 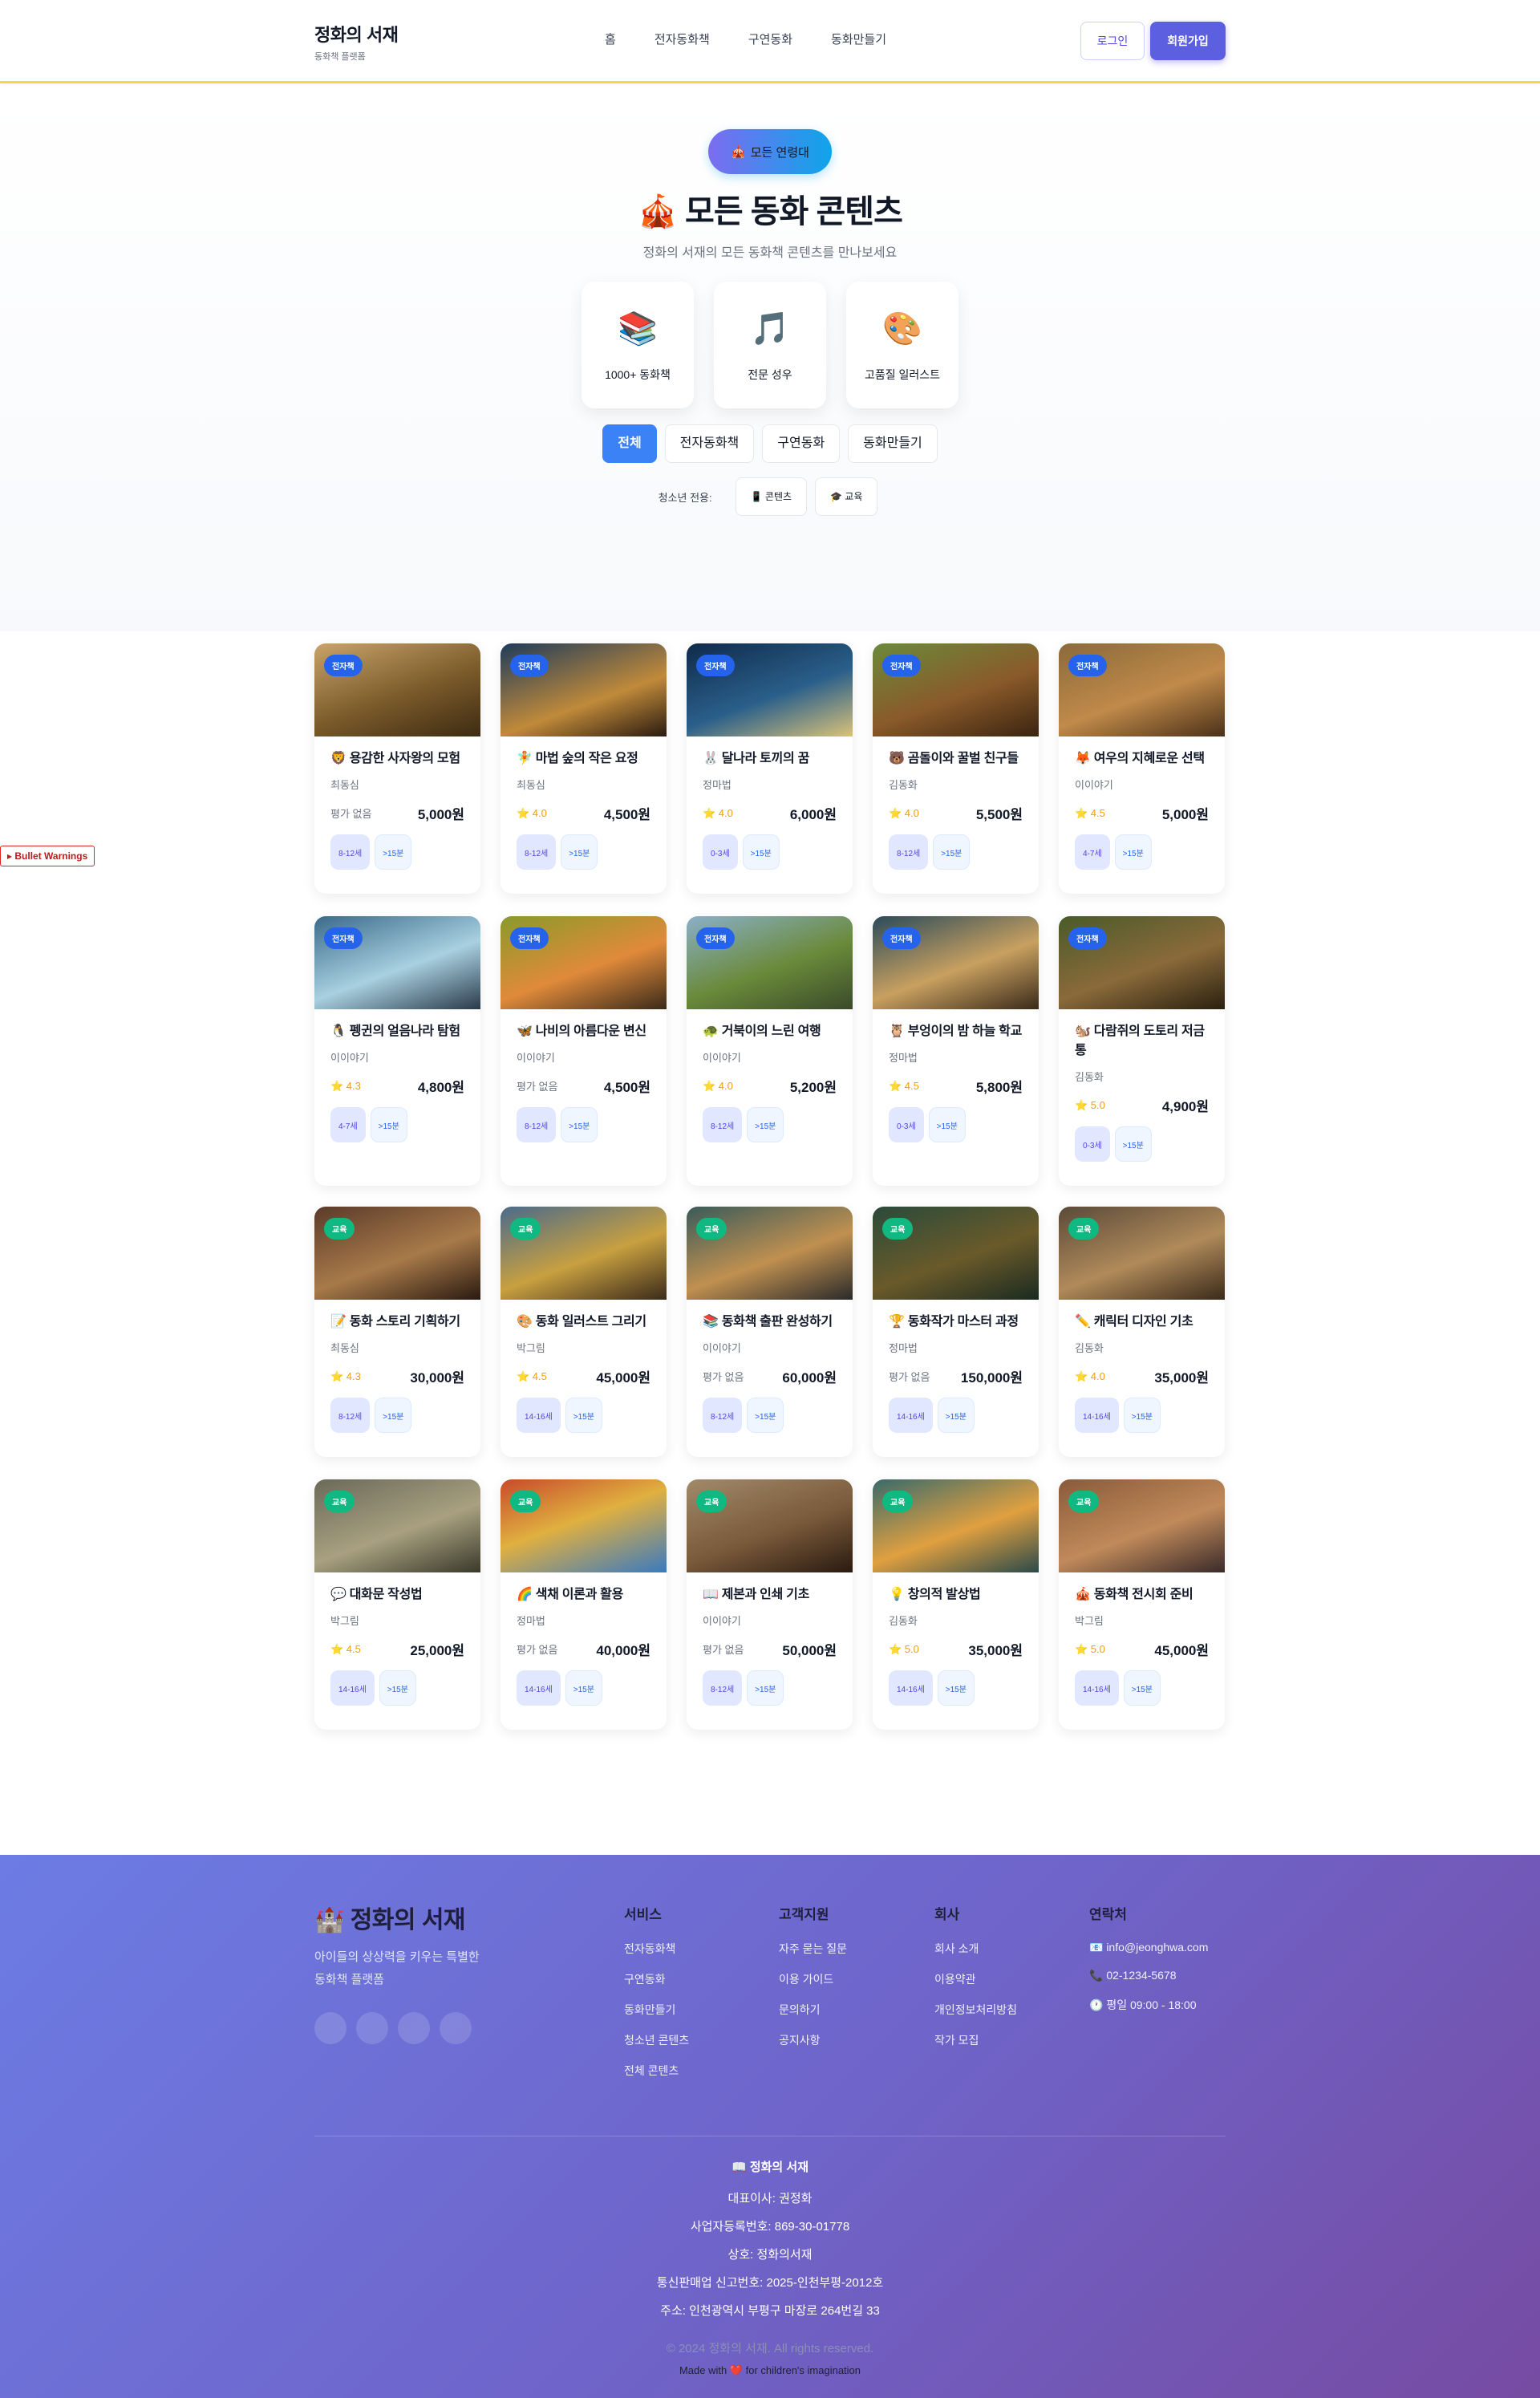 I want to click on product-title: 💬 대화문 작성법, so click(x=397, y=1595).